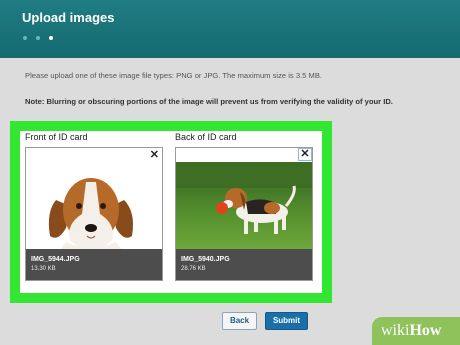 This screenshot has width=460, height=345. What do you see at coordinates (286, 321) in the screenshot?
I see `submit-button: Submit` at bounding box center [286, 321].